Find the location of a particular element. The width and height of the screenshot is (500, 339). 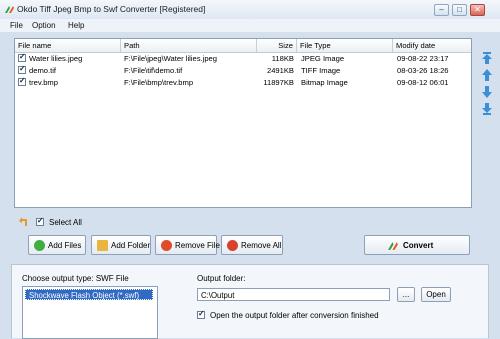

add-folder-label: Add Folder is located at coordinates (131, 245).